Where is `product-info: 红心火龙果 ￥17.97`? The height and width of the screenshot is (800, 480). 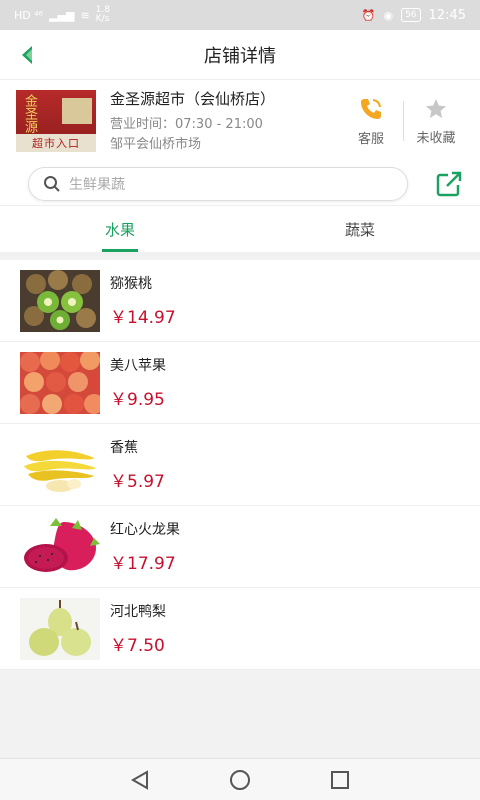
product-info: 红心火龙果 ￥17.97 is located at coordinates (145, 547).